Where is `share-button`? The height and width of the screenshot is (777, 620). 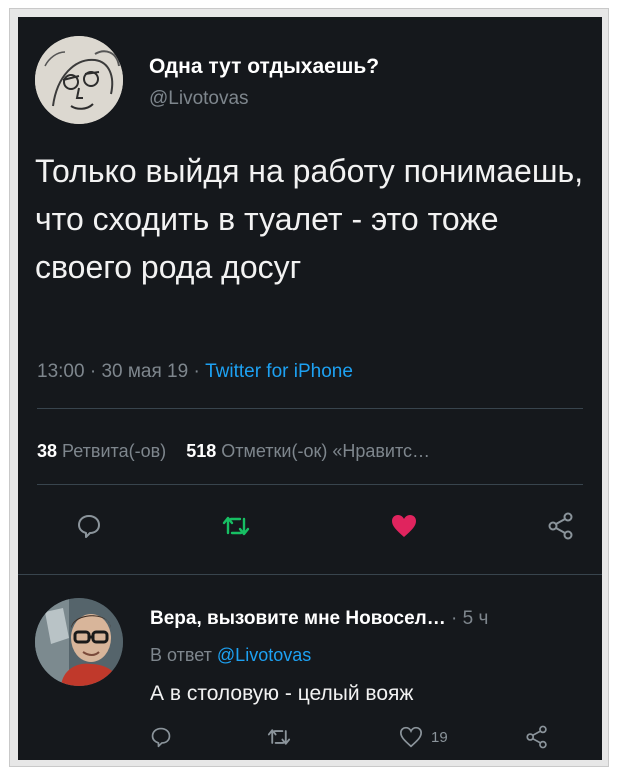 share-button is located at coordinates (561, 526).